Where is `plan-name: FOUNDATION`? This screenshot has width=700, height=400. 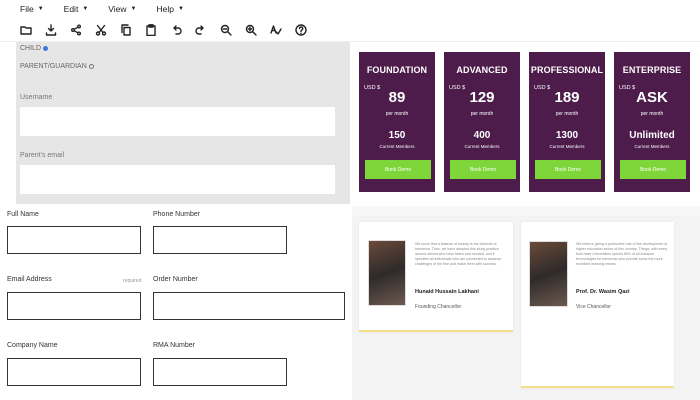
plan-name: FOUNDATION is located at coordinates (397, 70).